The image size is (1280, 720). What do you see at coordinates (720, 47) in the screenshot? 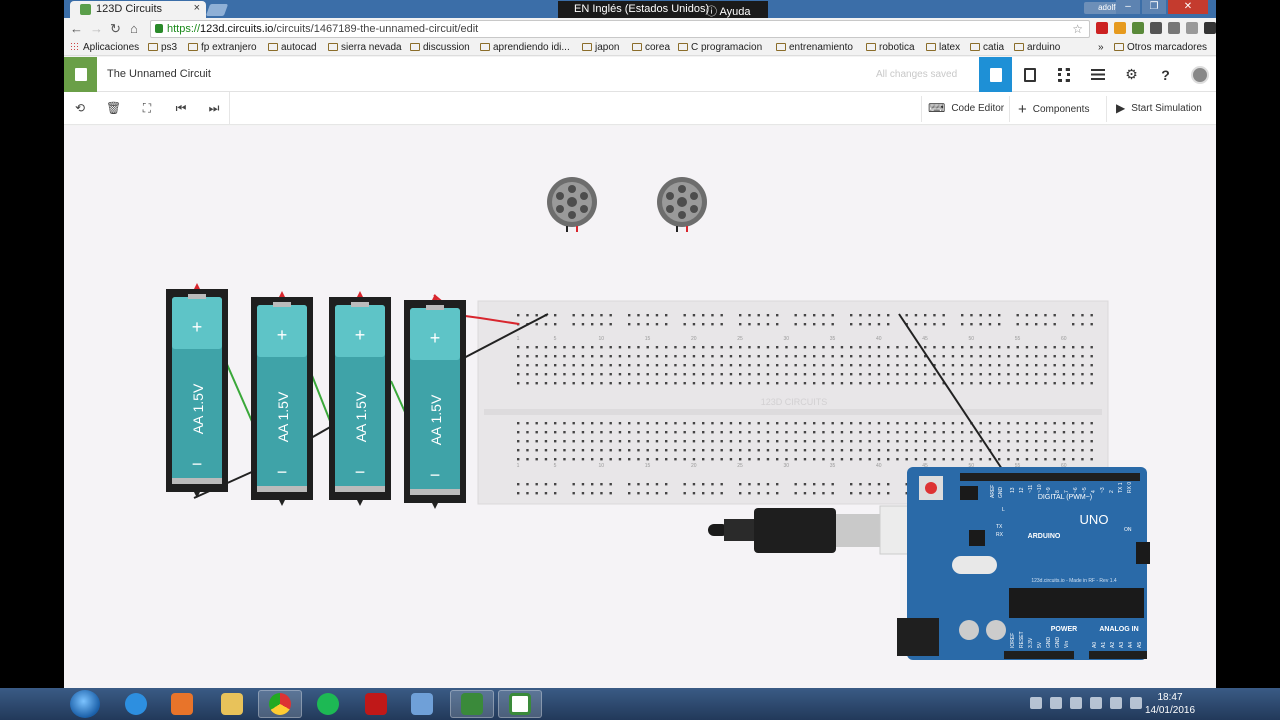
I see `bookmark-item: C programacion` at bounding box center [720, 47].